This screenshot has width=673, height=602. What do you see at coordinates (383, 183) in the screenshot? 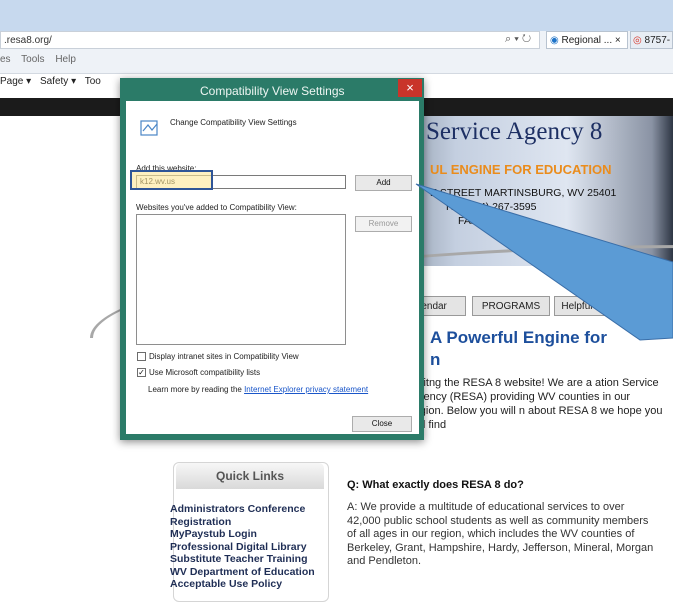
I see `add-button: Add` at bounding box center [383, 183].